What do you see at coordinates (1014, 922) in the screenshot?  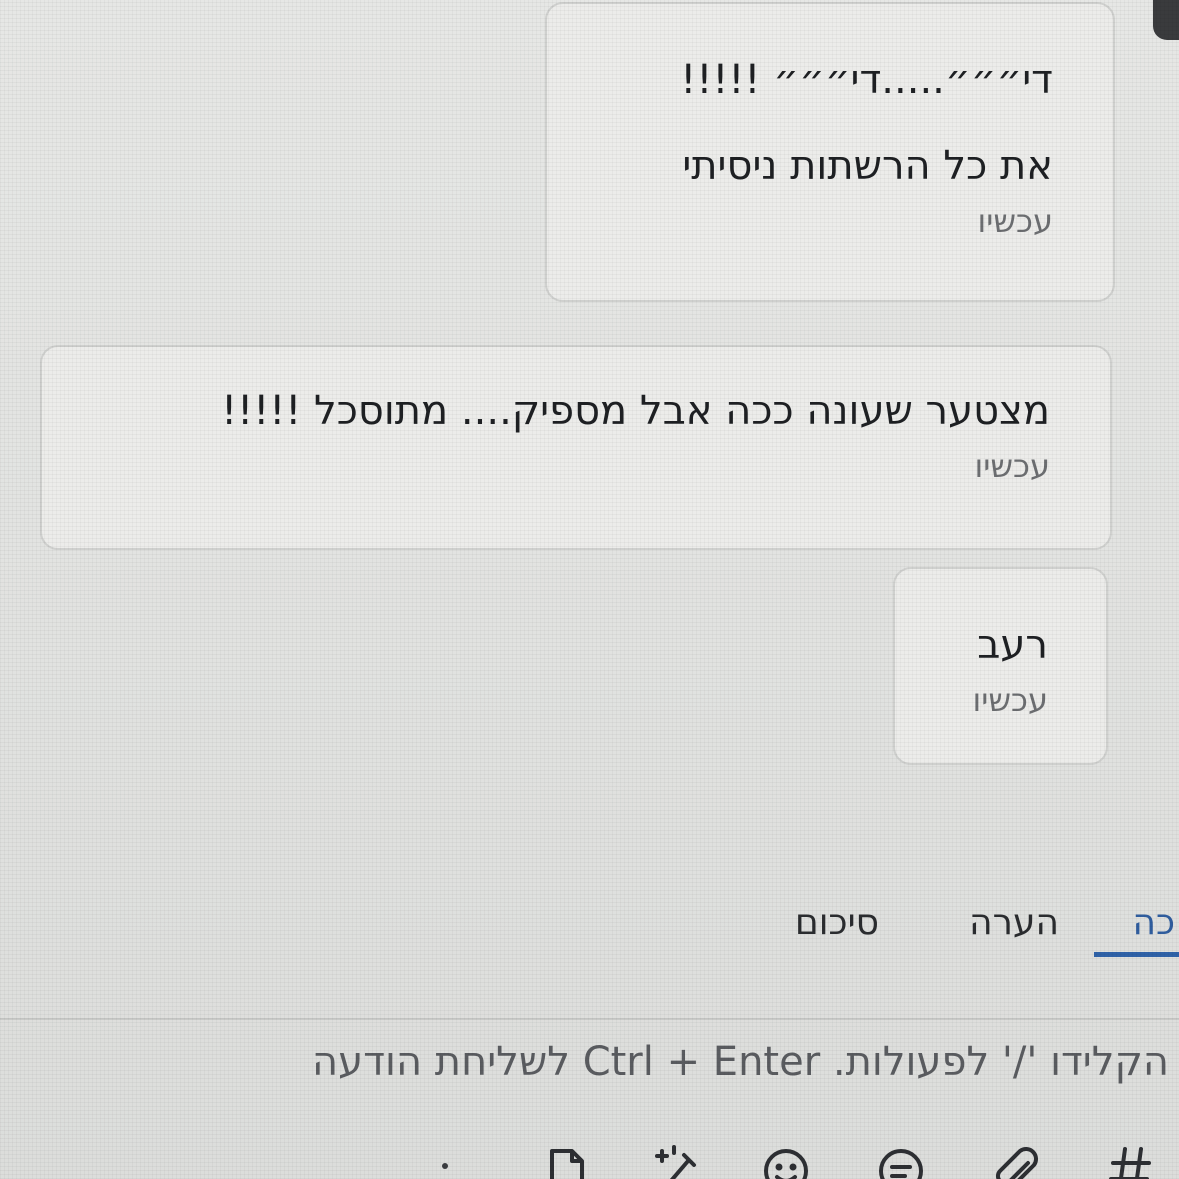 I see `tab-note: הערה` at bounding box center [1014, 922].